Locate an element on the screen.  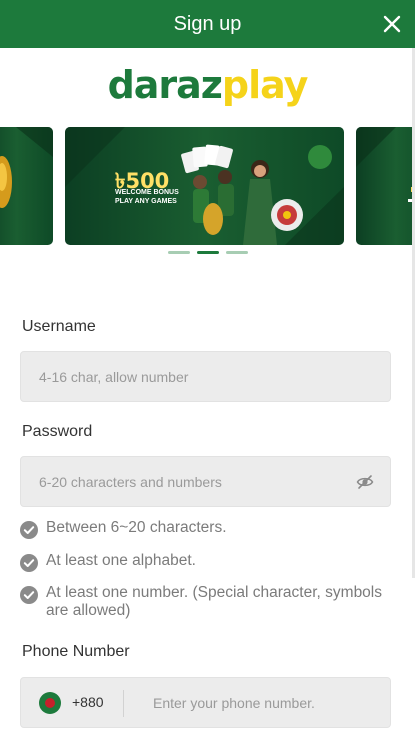
carousel-slide-active: ৳500 WELCOME BONUS PLAY ANY GAMES is located at coordinates (204, 186).